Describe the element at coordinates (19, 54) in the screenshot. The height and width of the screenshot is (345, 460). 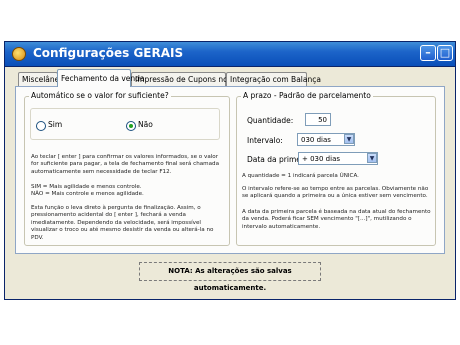
I see `gear-coin-icon` at that location.